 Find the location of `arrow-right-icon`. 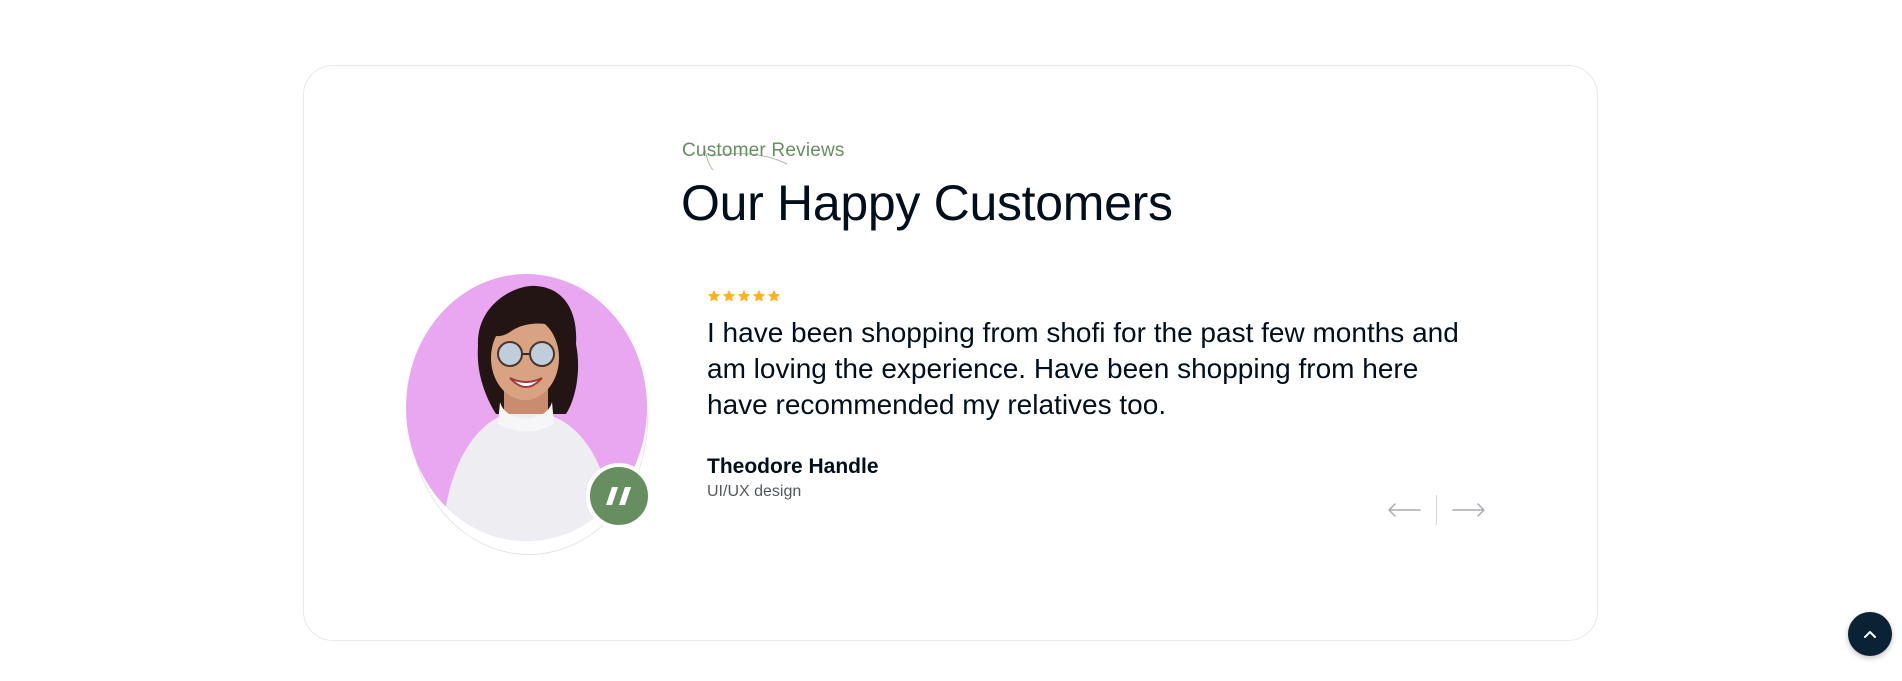

arrow-right-icon is located at coordinates (1468, 510).